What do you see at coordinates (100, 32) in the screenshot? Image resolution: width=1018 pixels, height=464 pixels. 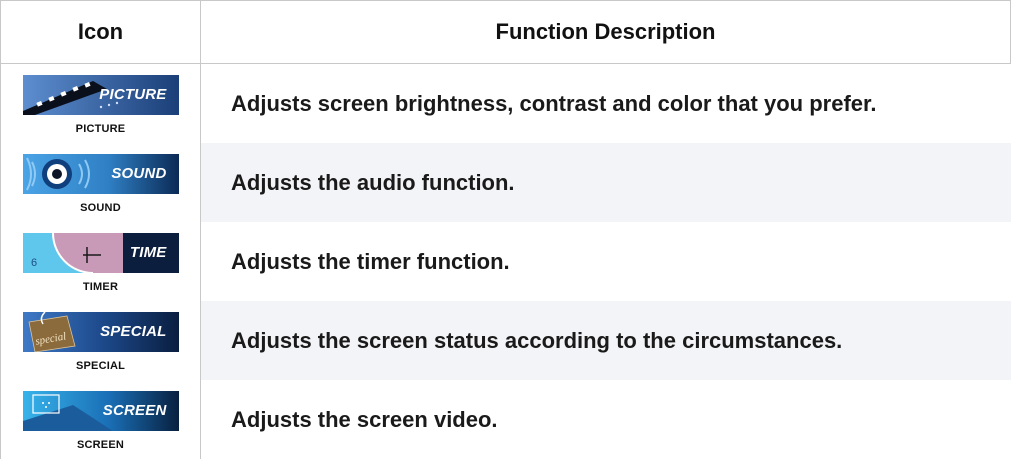 I see `icon-column-header: Icon` at bounding box center [100, 32].